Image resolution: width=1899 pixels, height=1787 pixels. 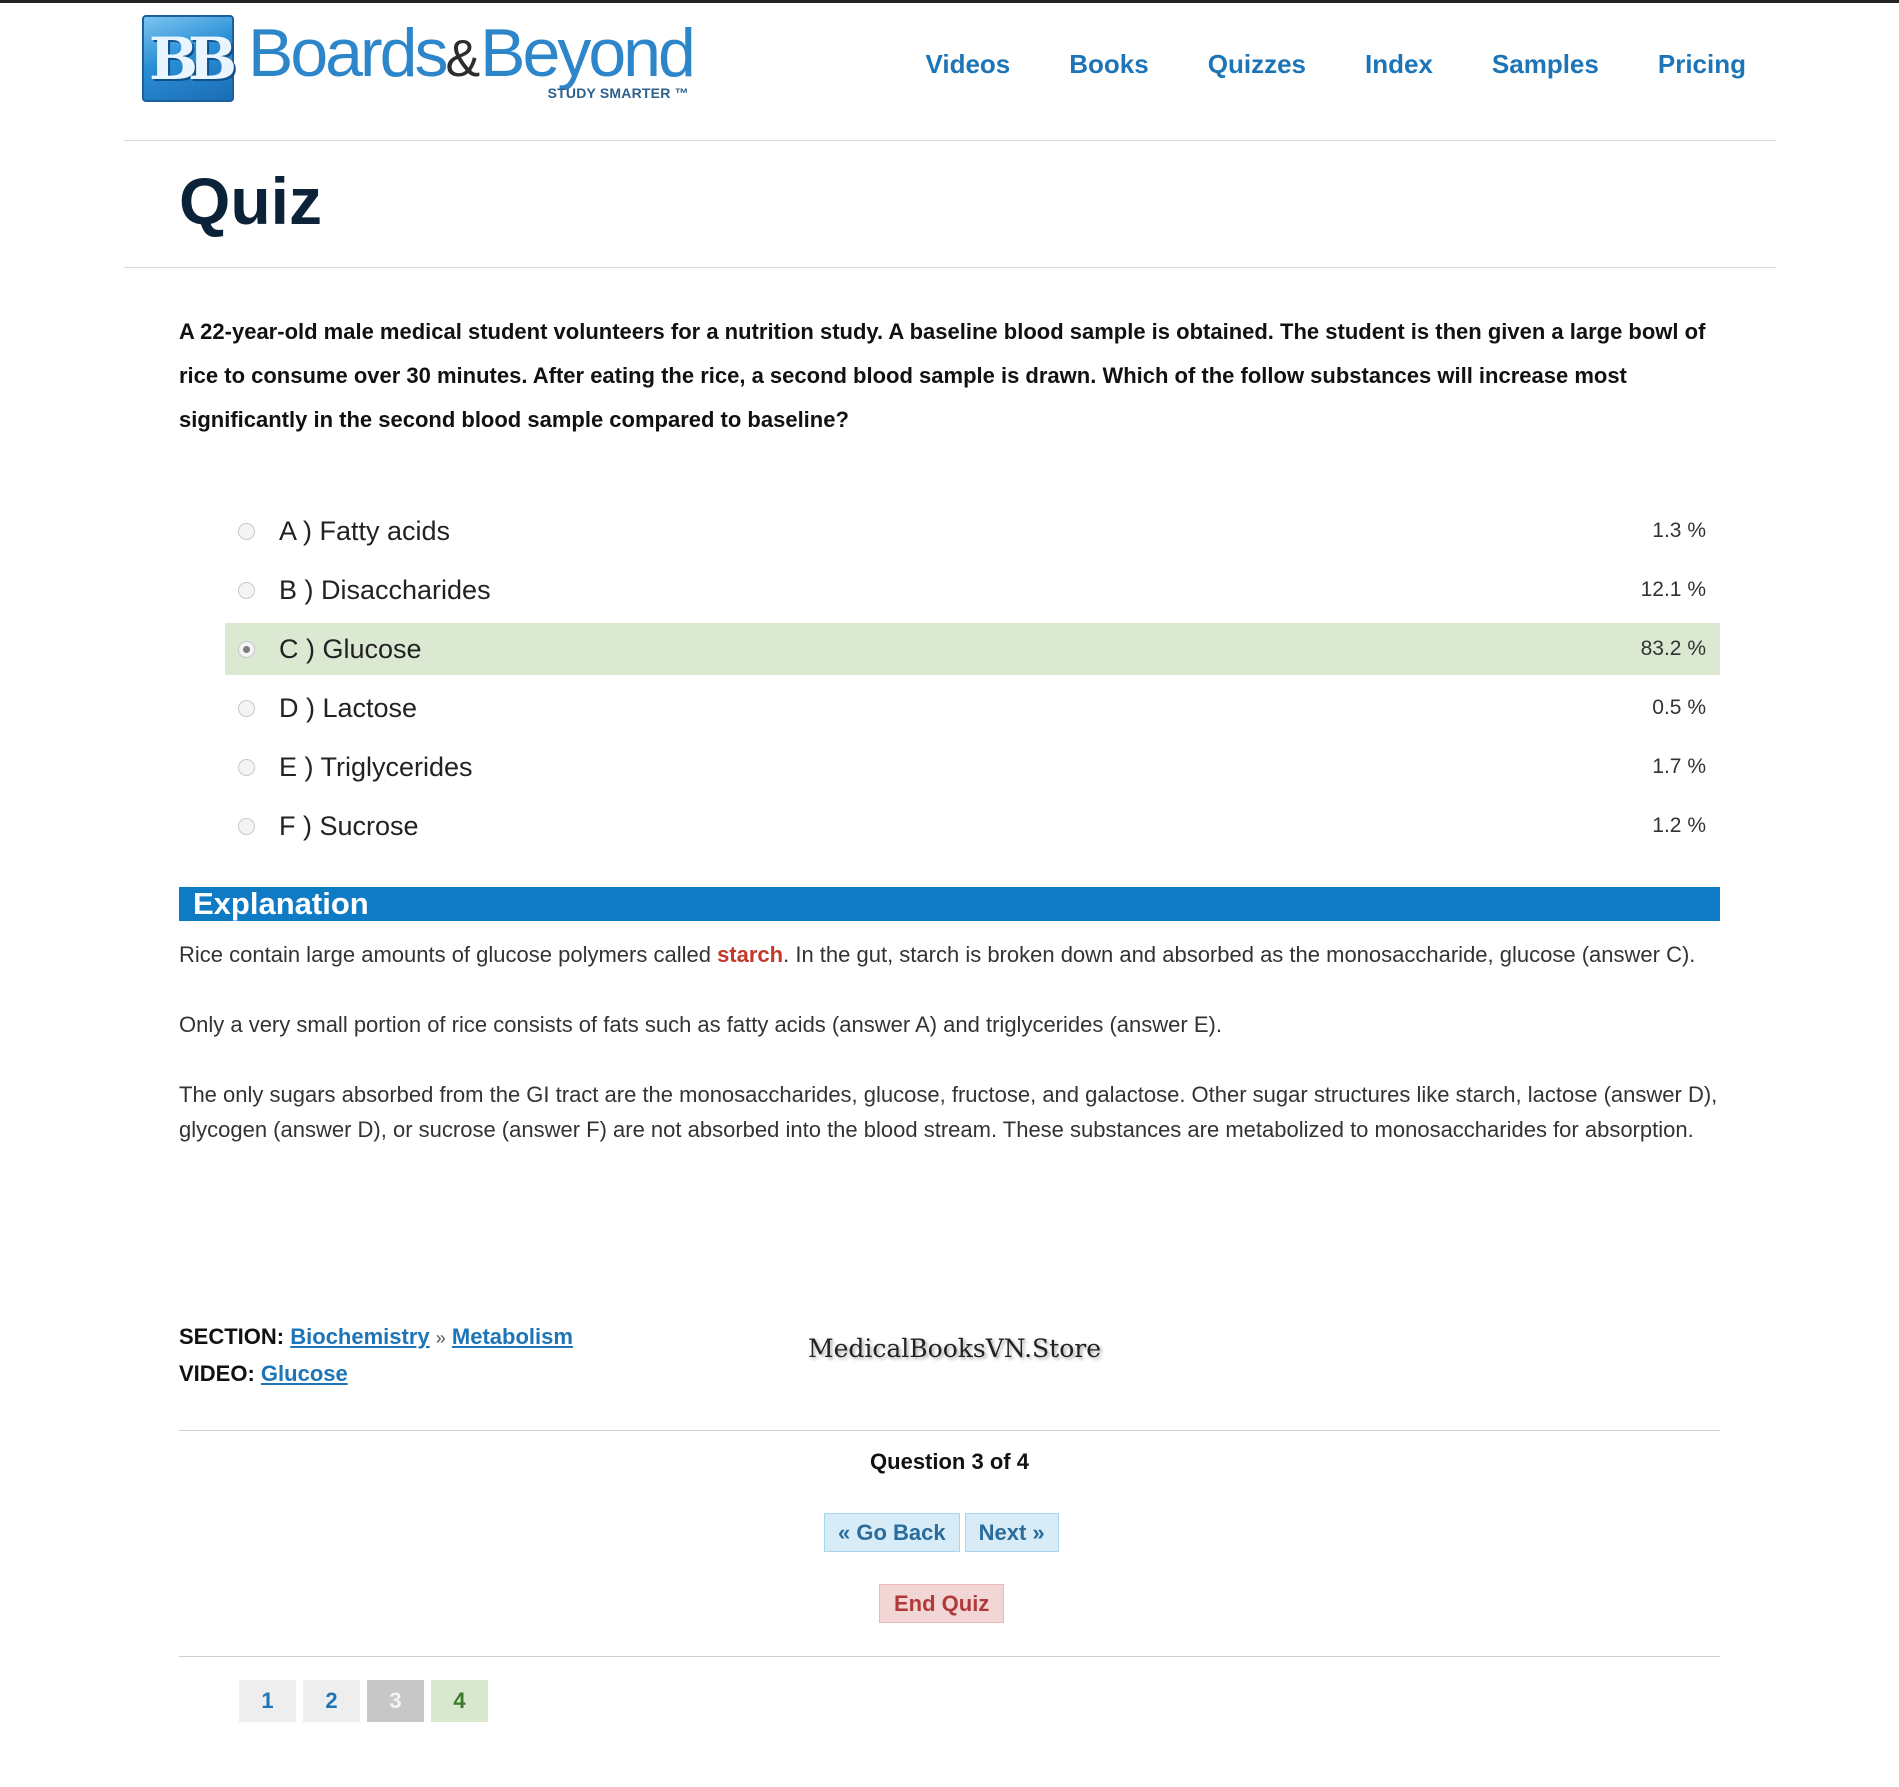 I want to click on logo-wordmark: Boards&Beyond STUDY SMARTER ™, so click(x=472, y=58).